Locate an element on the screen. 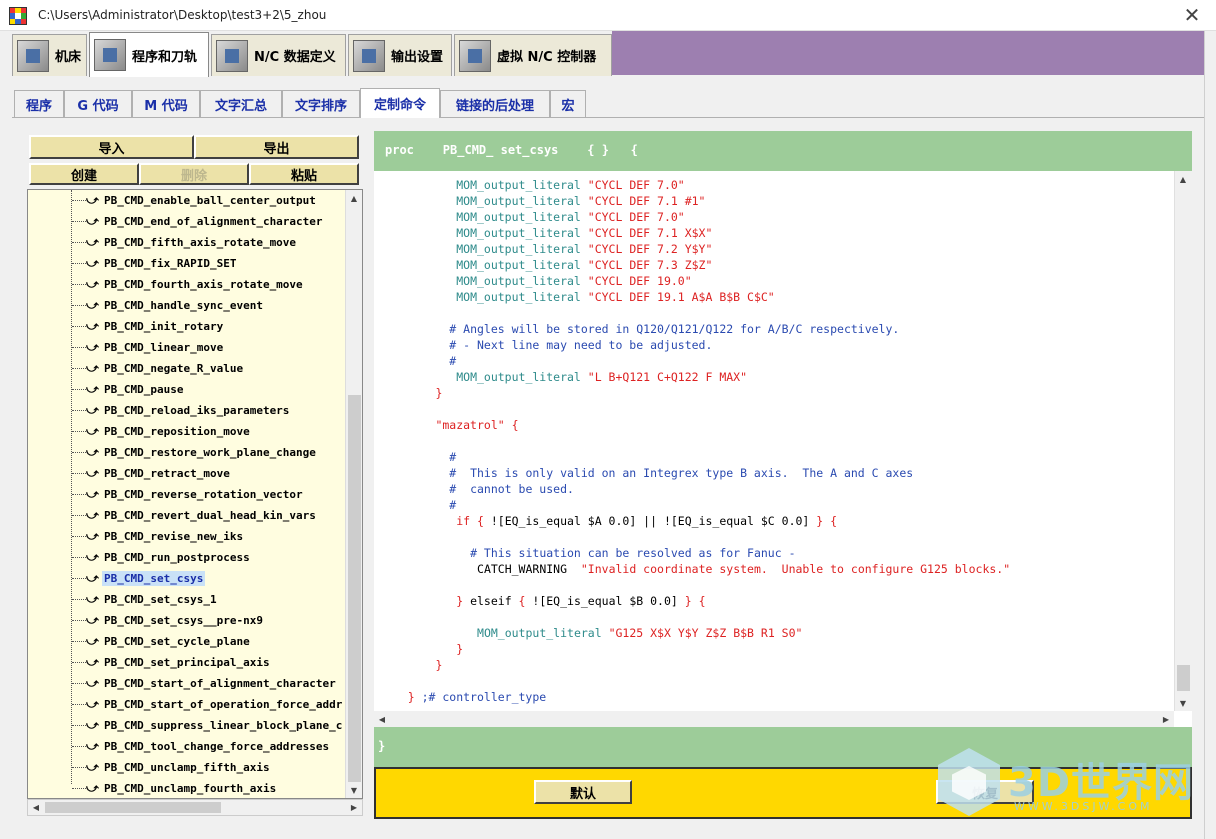 This screenshot has width=1216, height=839. tab-program-and-toolpath: 程序和刀轨 is located at coordinates (149, 54).